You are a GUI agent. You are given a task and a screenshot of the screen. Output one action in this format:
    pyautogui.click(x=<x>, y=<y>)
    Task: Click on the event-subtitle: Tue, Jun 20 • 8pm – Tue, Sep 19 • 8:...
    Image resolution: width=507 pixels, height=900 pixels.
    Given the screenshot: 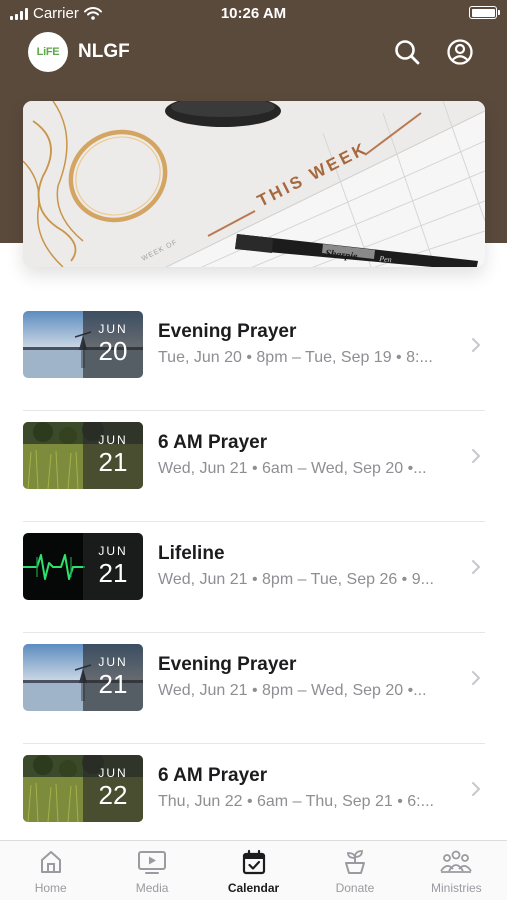 What is the action you would take?
    pyautogui.click(x=295, y=357)
    